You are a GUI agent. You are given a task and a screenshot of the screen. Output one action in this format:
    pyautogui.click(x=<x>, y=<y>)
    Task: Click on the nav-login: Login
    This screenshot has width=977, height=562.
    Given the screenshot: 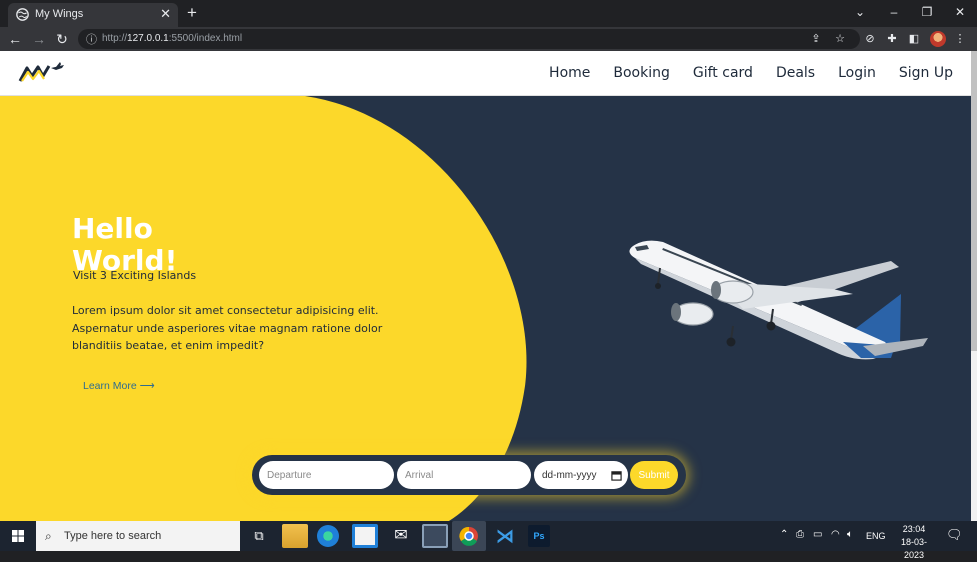 What is the action you would take?
    pyautogui.click(x=857, y=73)
    